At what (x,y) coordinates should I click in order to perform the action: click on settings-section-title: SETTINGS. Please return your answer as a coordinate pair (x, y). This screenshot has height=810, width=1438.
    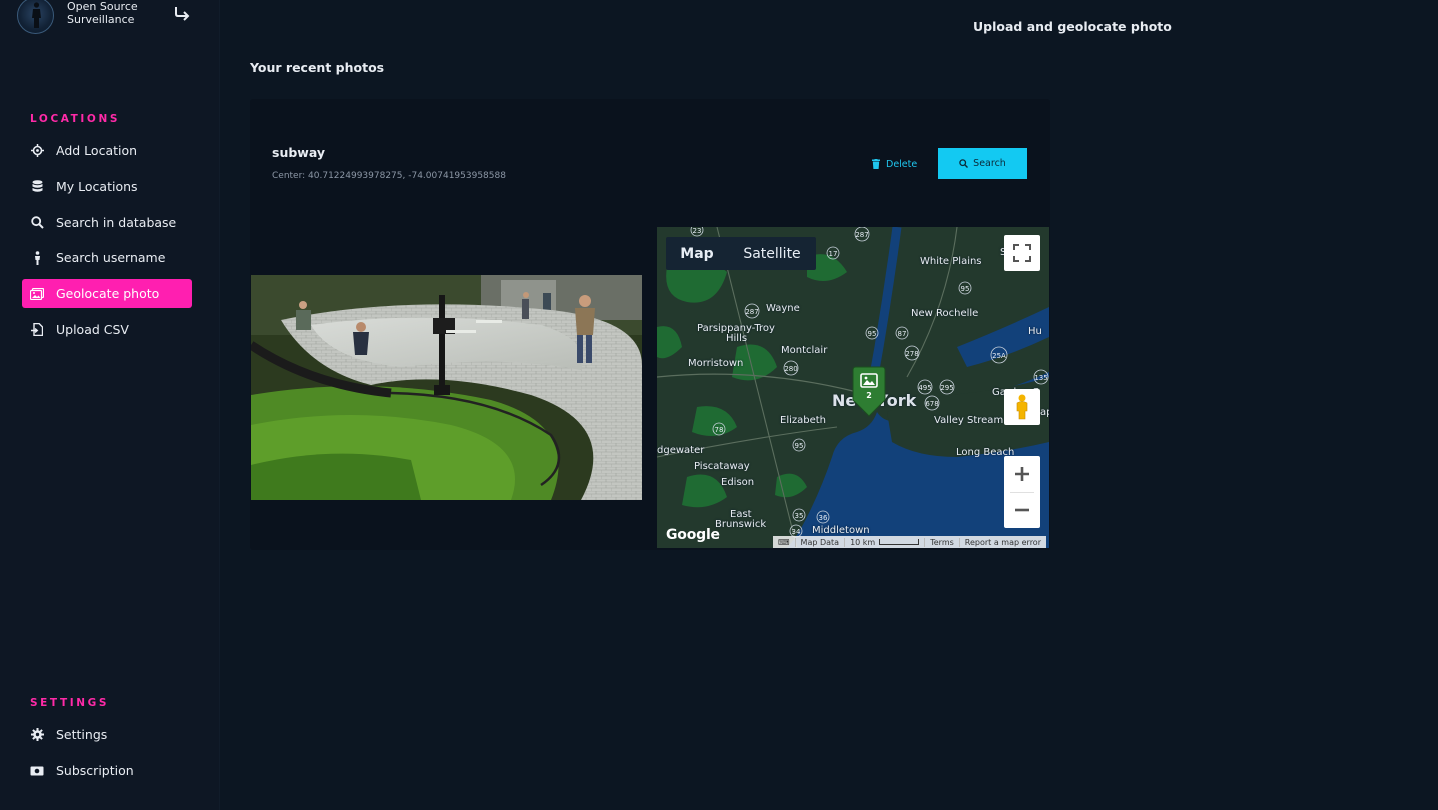
    Looking at the image, I should click on (69, 703).